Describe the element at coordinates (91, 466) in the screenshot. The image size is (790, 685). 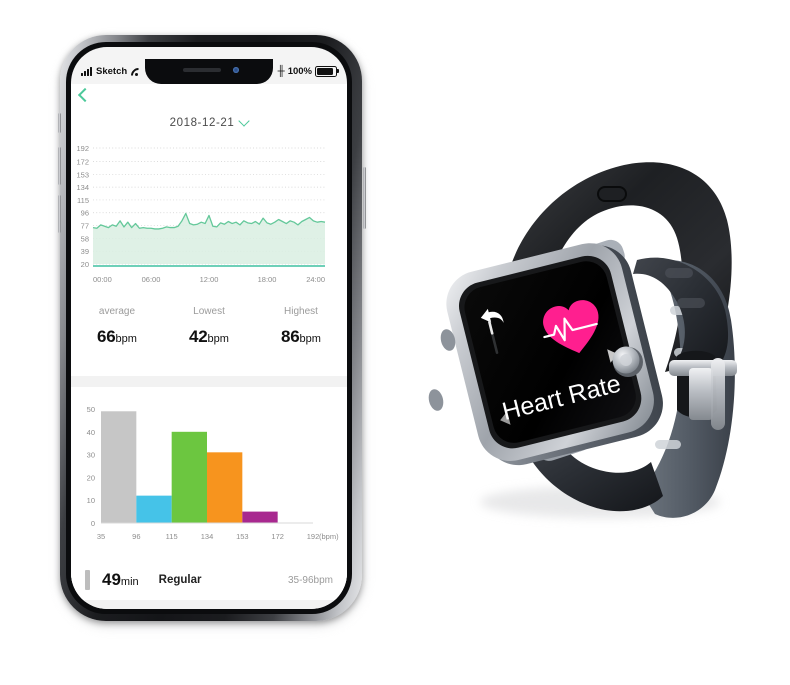
I see `bar-chart-y-tick-labels: 0 10 20 30 40 50` at that location.